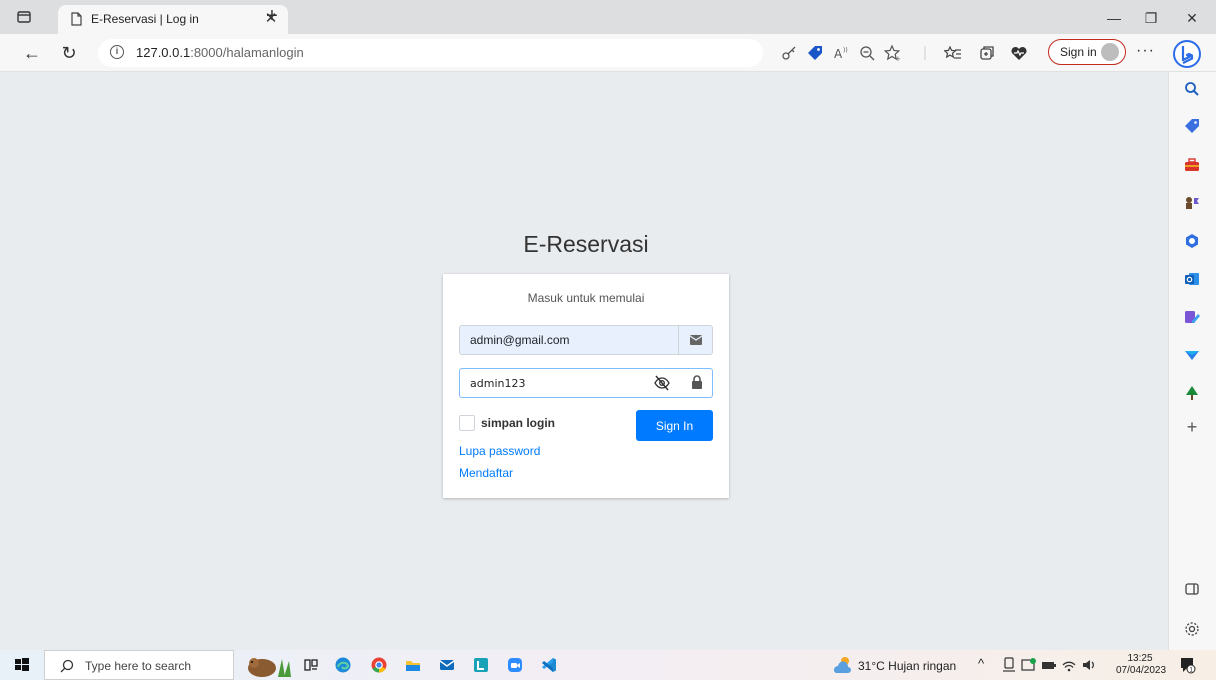  What do you see at coordinates (22, 665) in the screenshot?
I see `windows-start-icon` at bounding box center [22, 665].